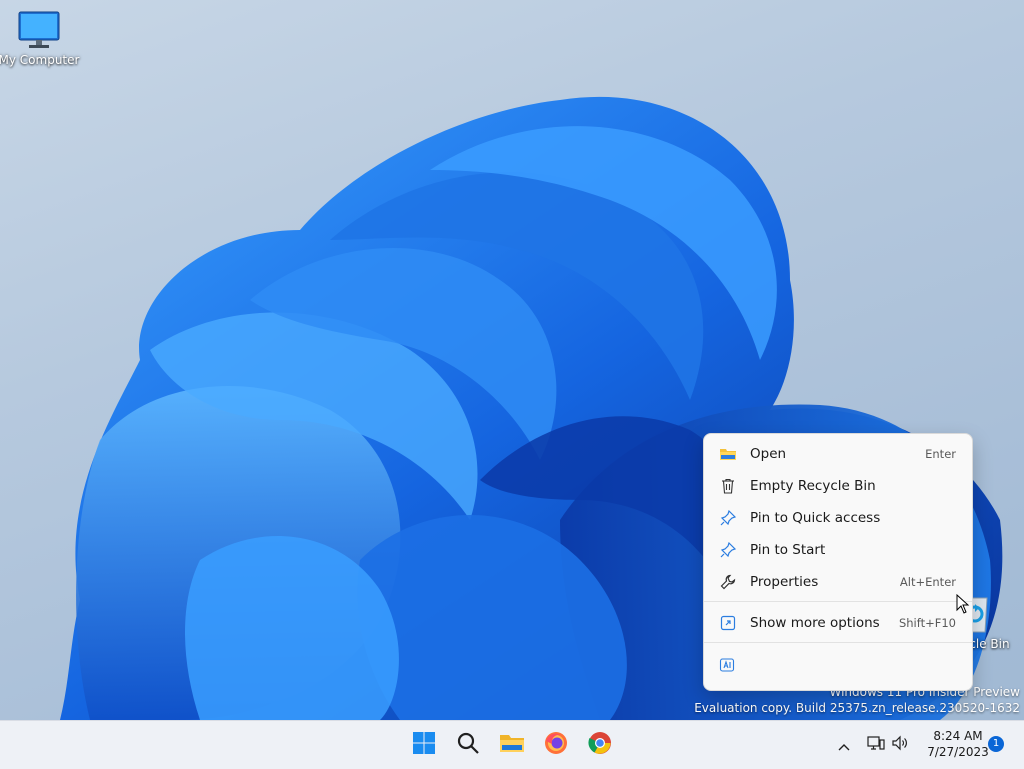 The height and width of the screenshot is (769, 1024). Describe the element at coordinates (958, 736) in the screenshot. I see `clock-time: 8:24 AM` at that location.